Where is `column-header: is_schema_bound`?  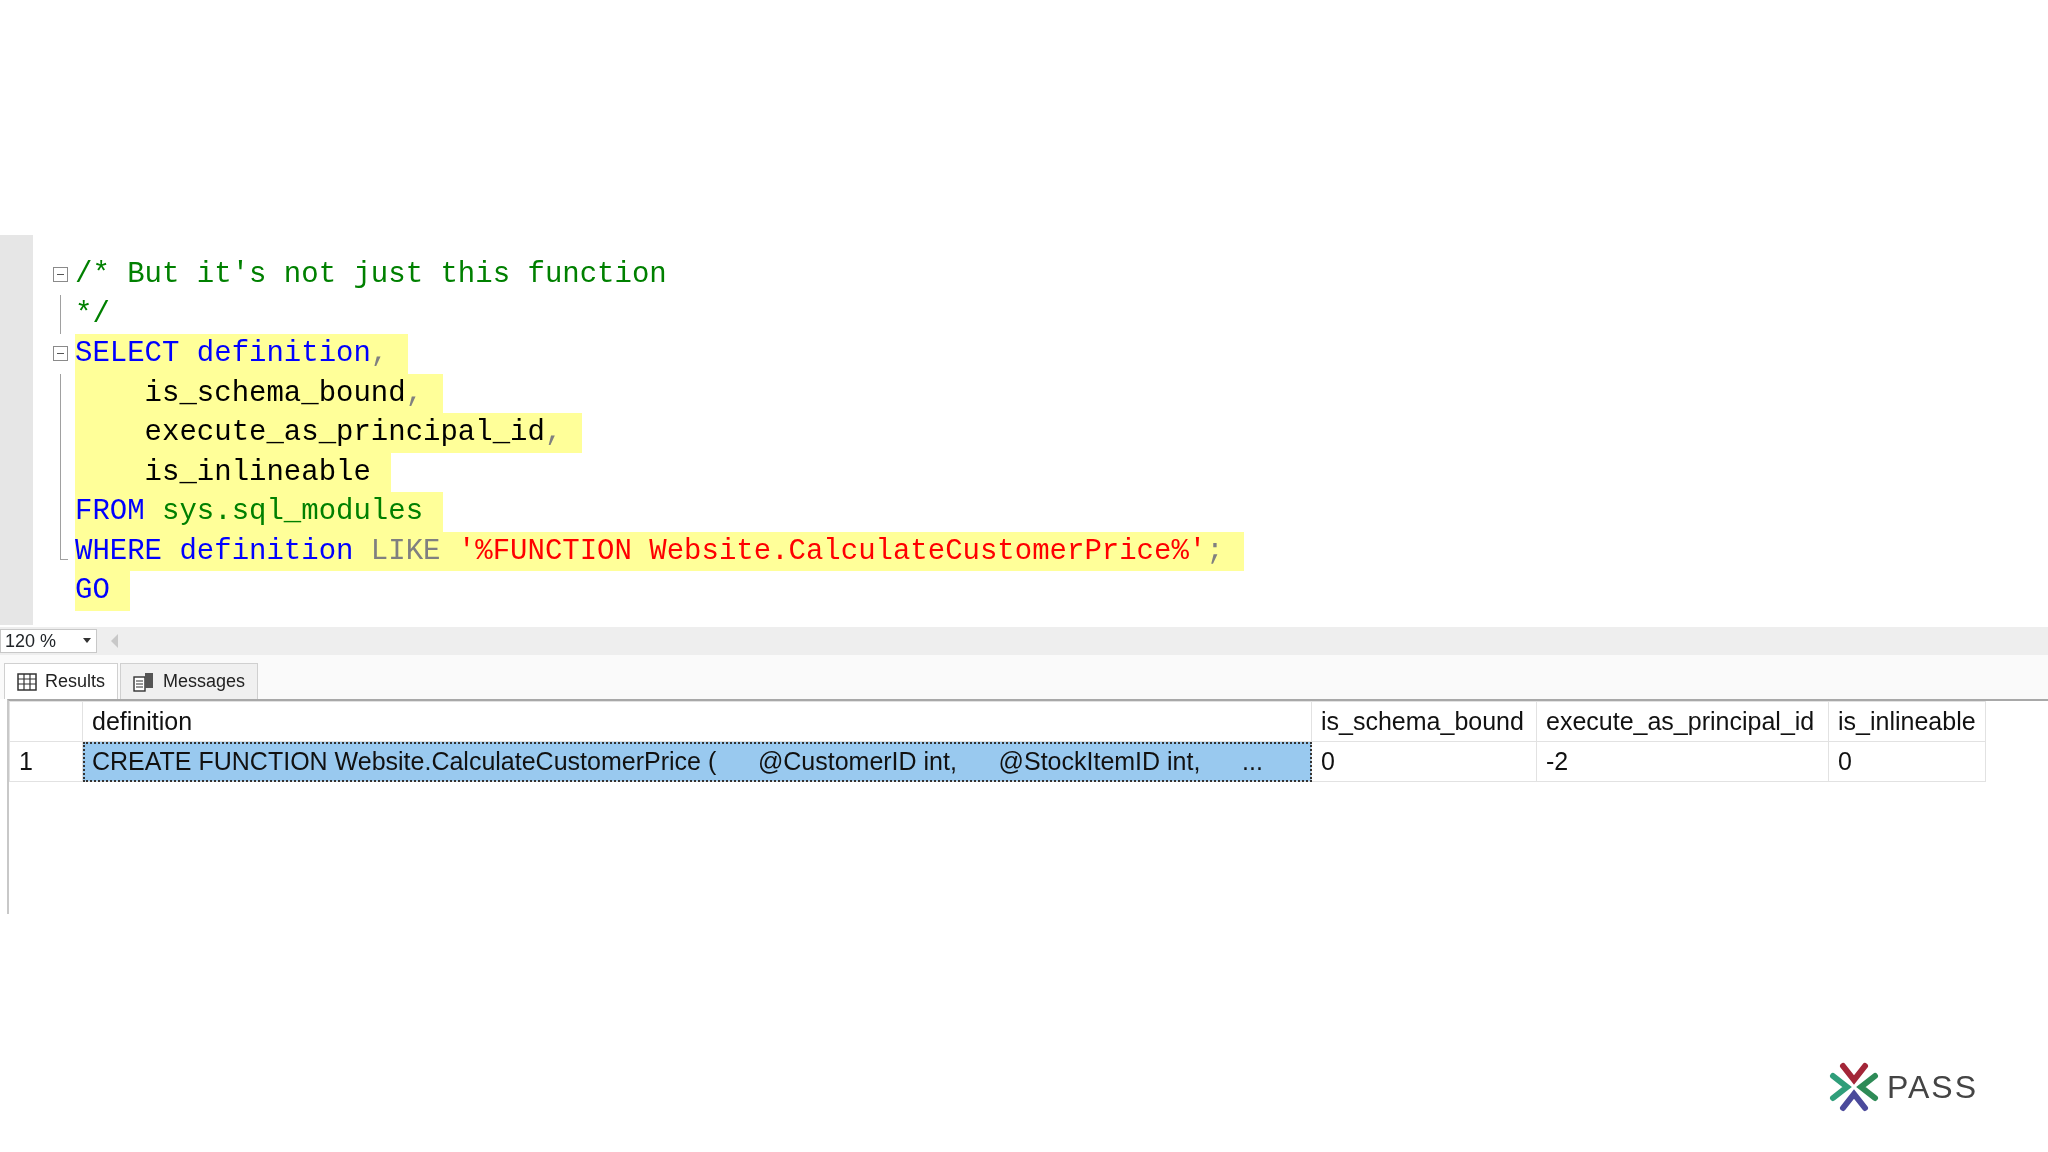
column-header: is_schema_bound is located at coordinates (1424, 721).